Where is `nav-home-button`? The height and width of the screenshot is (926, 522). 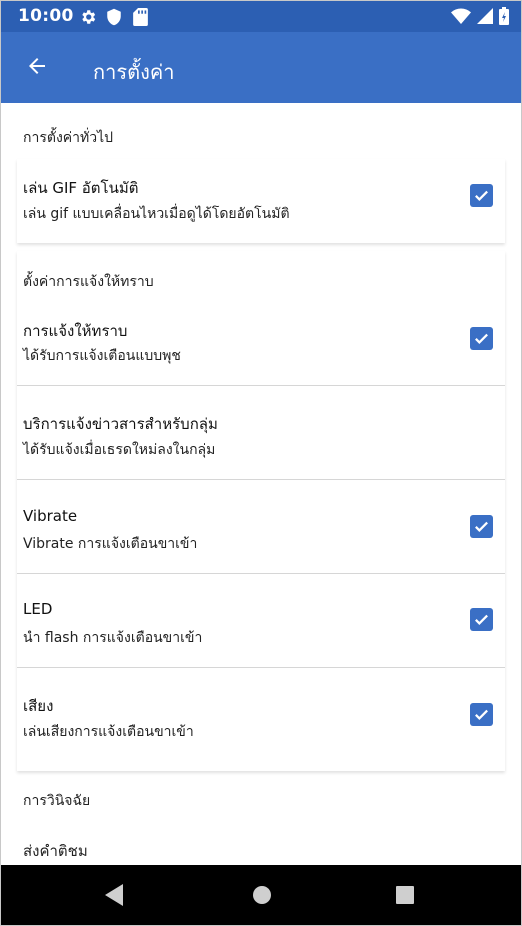
nav-home-button is located at coordinates (262, 895).